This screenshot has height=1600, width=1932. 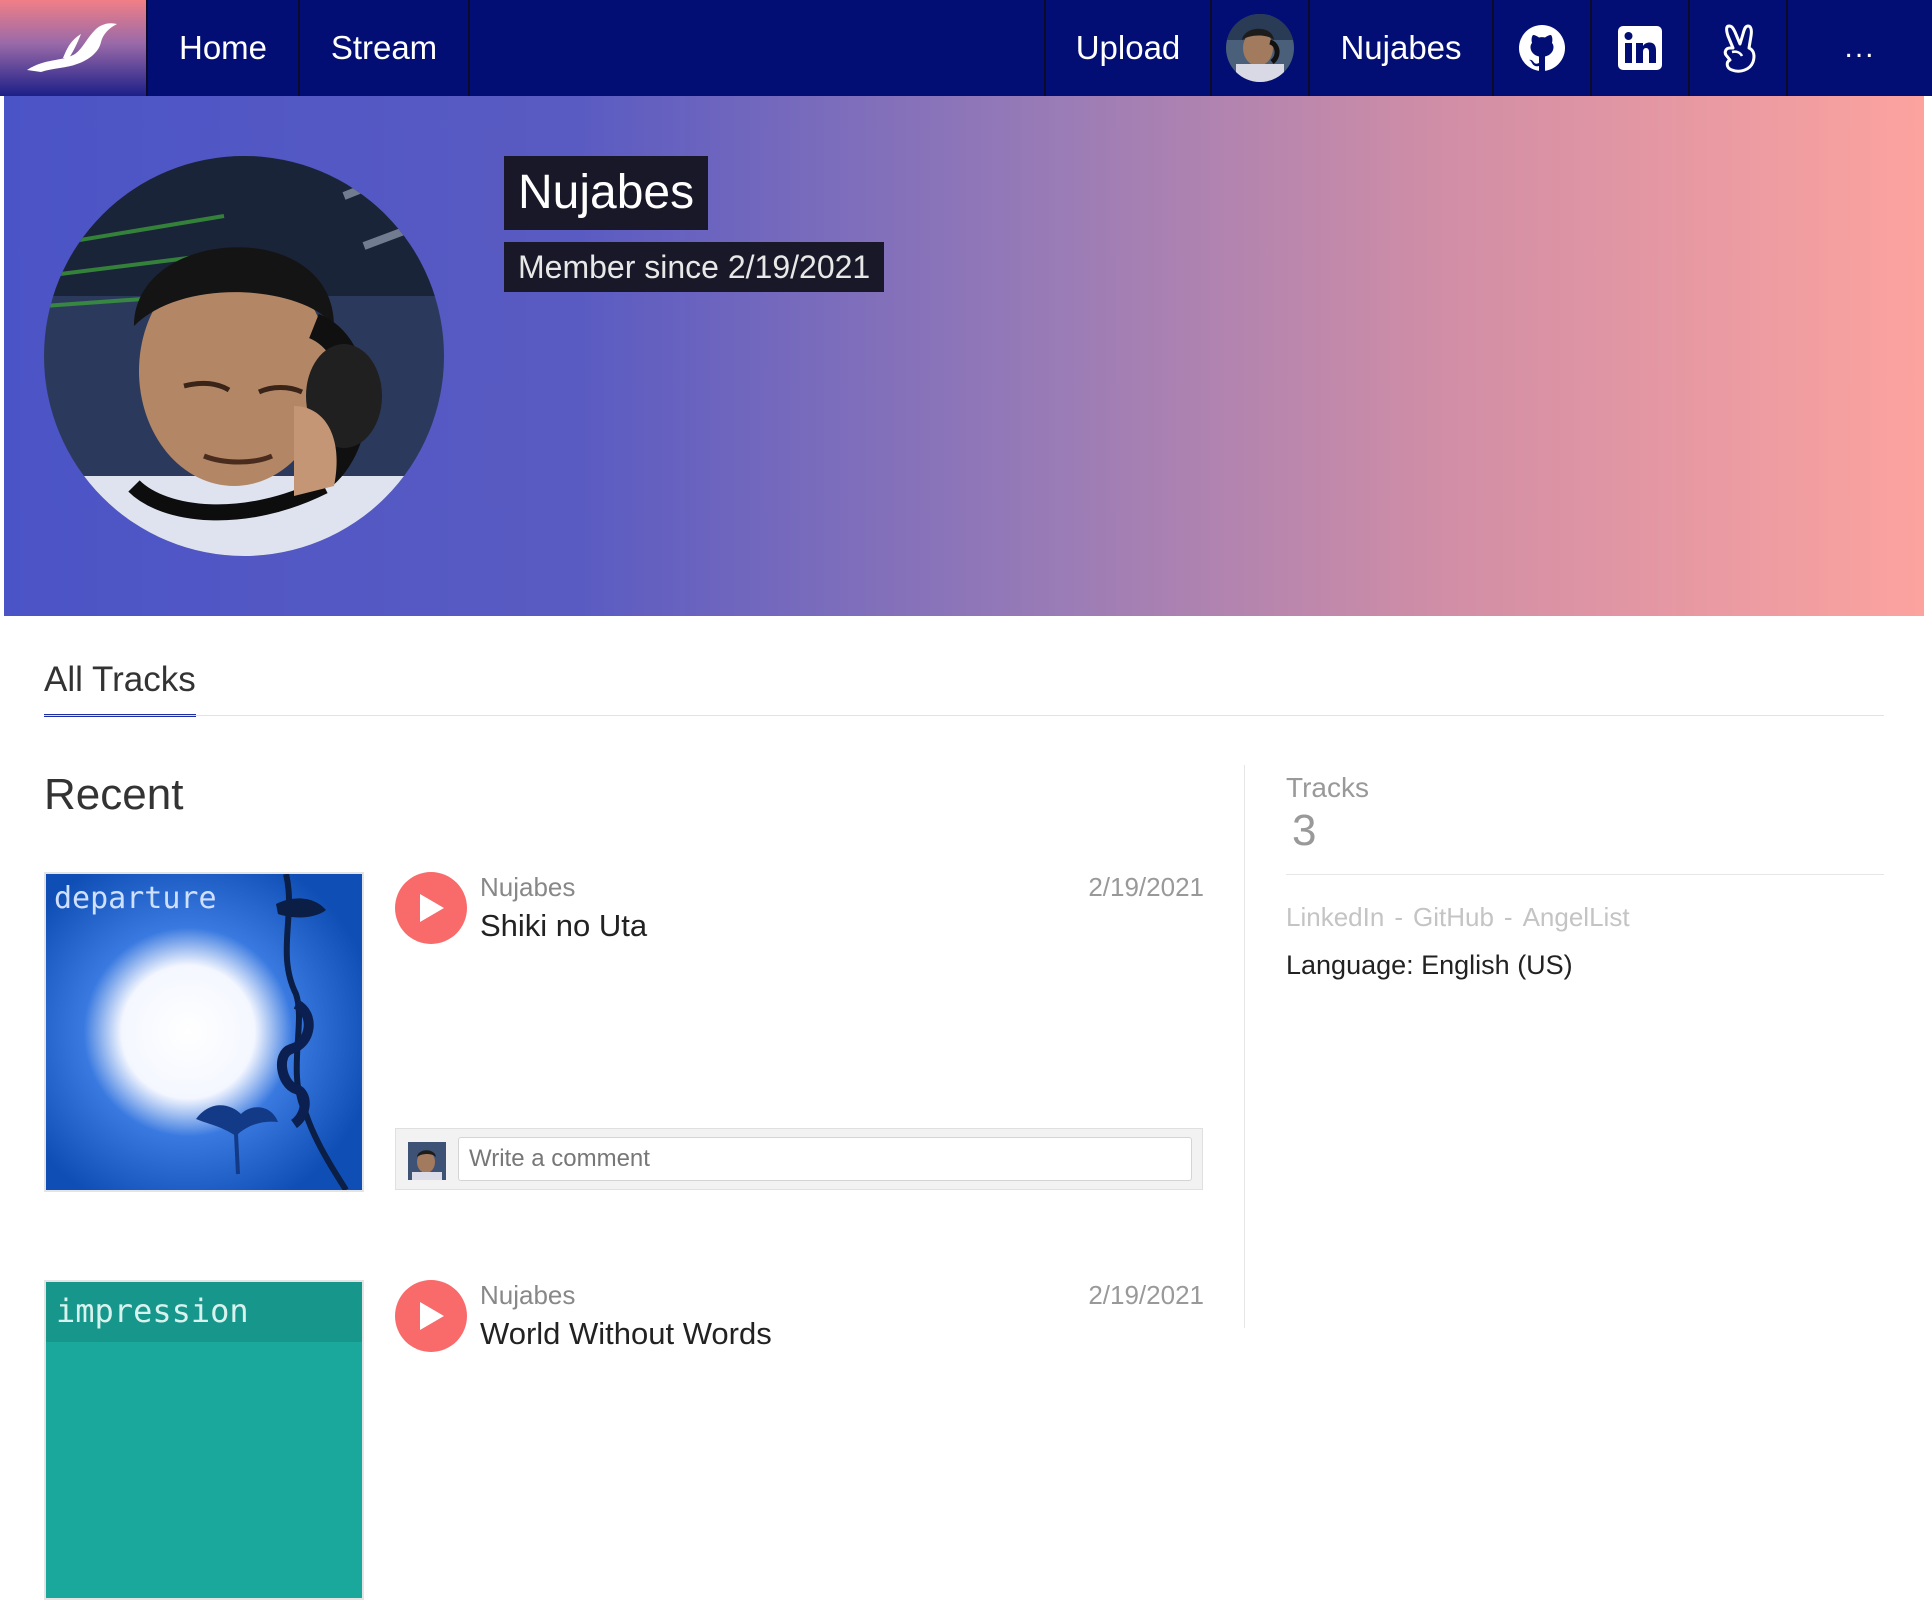 What do you see at coordinates (1453, 917) in the screenshot?
I see `github-link: GitHub` at bounding box center [1453, 917].